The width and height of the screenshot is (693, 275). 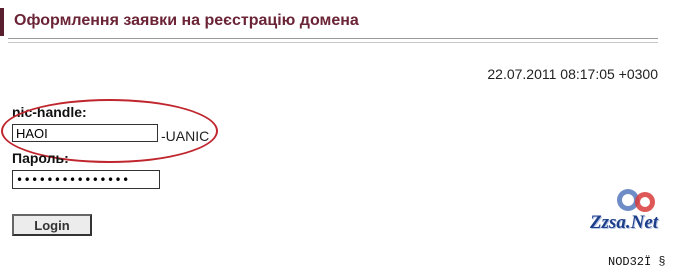 What do you see at coordinates (86, 179) in the screenshot?
I see `password-input` at bounding box center [86, 179].